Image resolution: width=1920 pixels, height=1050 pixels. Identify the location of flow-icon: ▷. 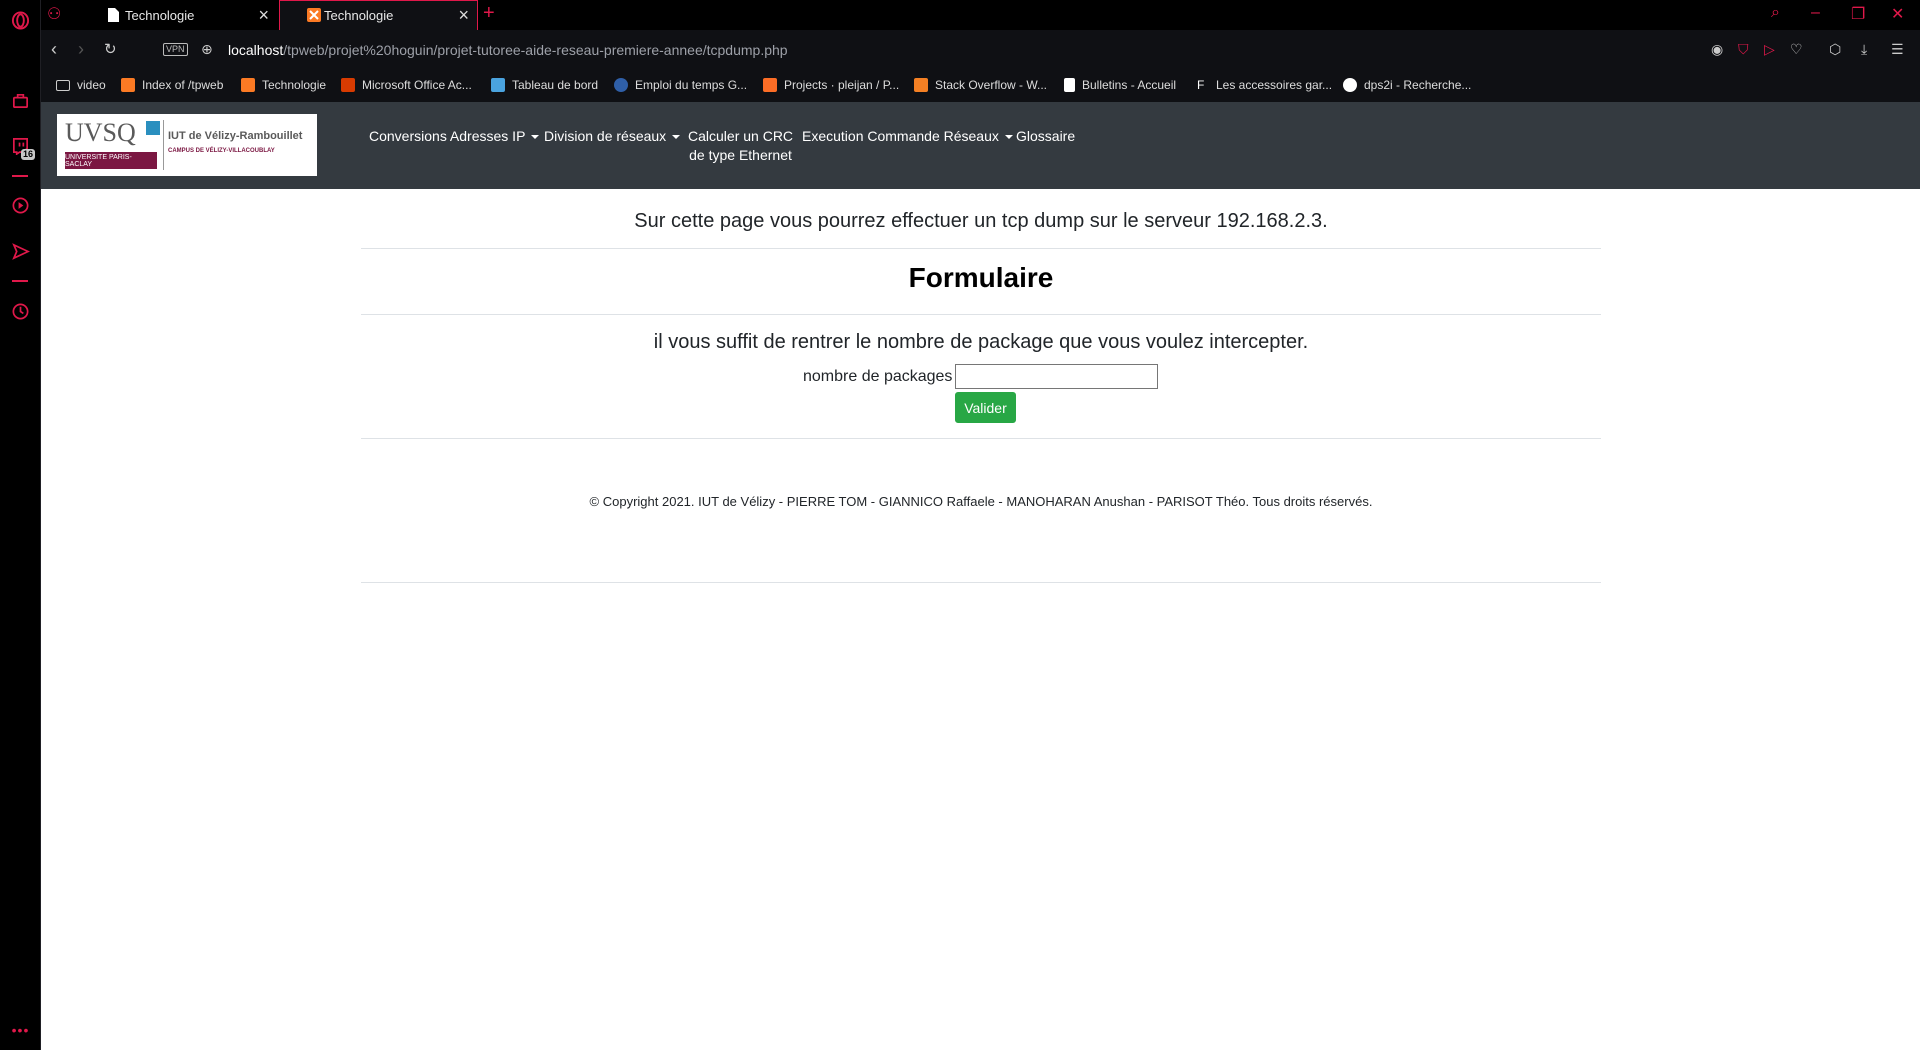
(1769, 49).